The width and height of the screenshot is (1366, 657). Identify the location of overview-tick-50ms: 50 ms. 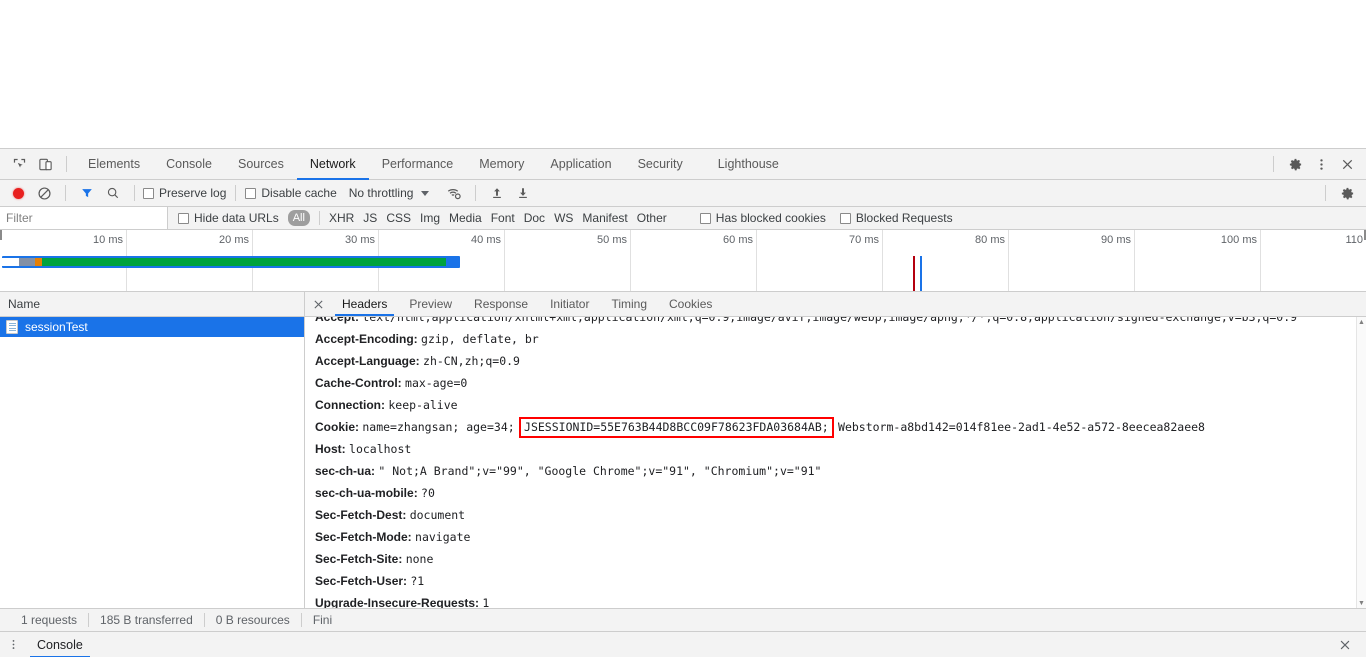
(614, 260).